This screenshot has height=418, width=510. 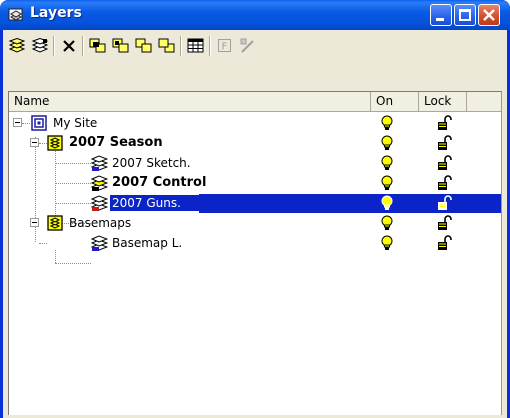 I want to click on send-to-back-icon, so click(x=120, y=45).